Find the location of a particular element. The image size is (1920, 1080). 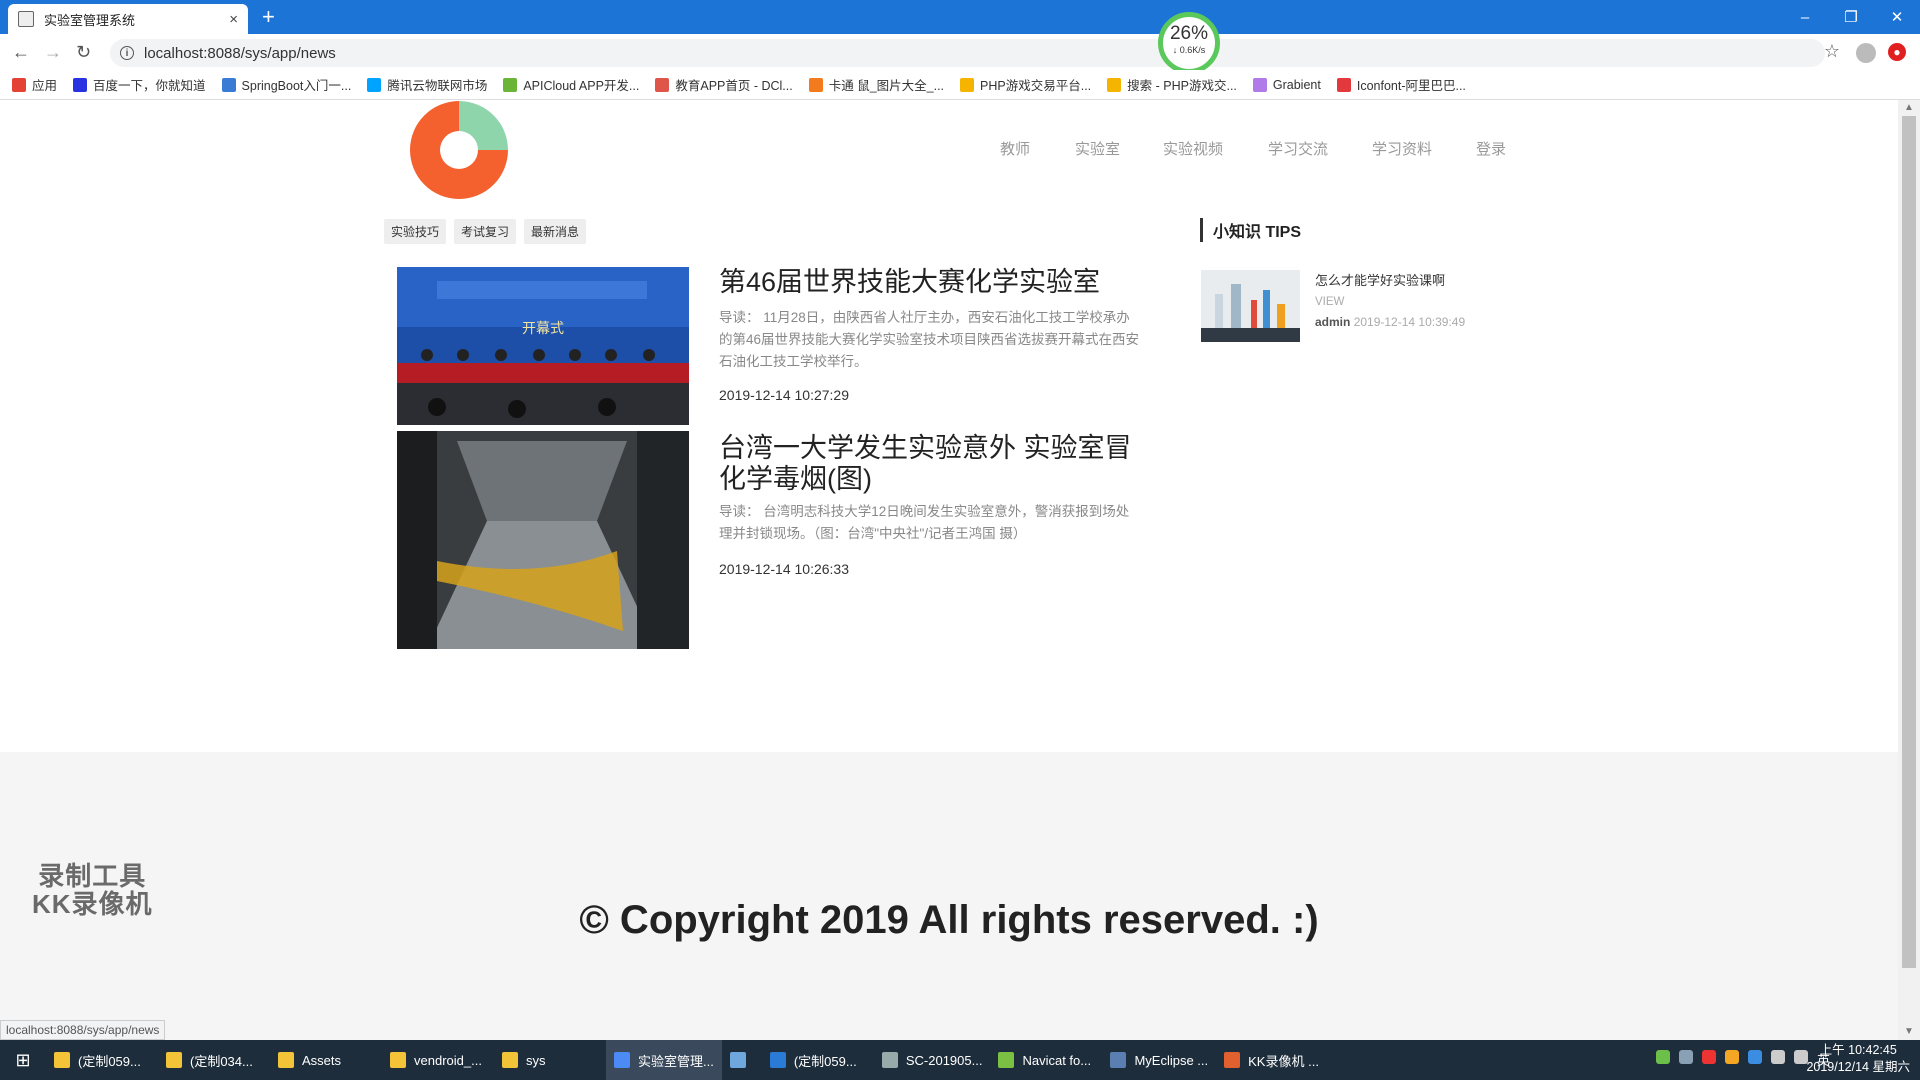

category-lab-skills: 实验技巧 is located at coordinates (415, 231).